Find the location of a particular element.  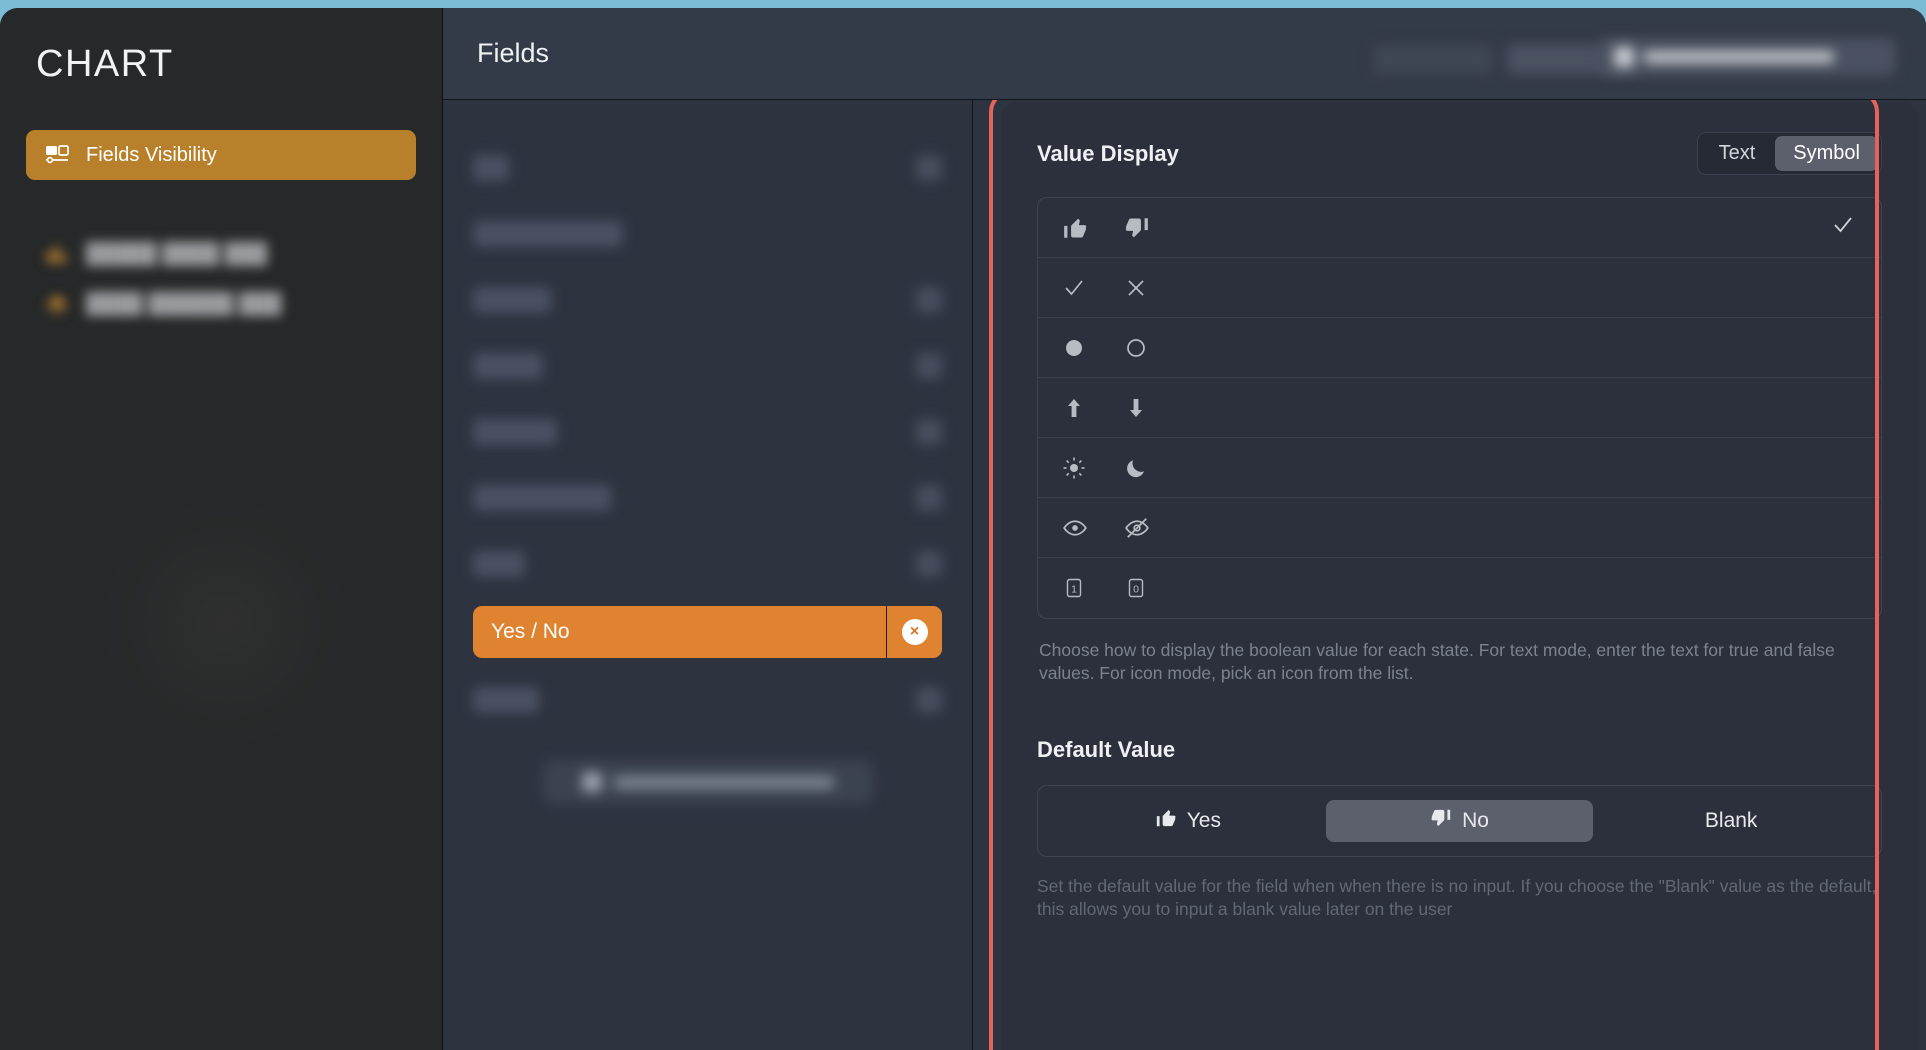

add-field-label is located at coordinates (723, 782).